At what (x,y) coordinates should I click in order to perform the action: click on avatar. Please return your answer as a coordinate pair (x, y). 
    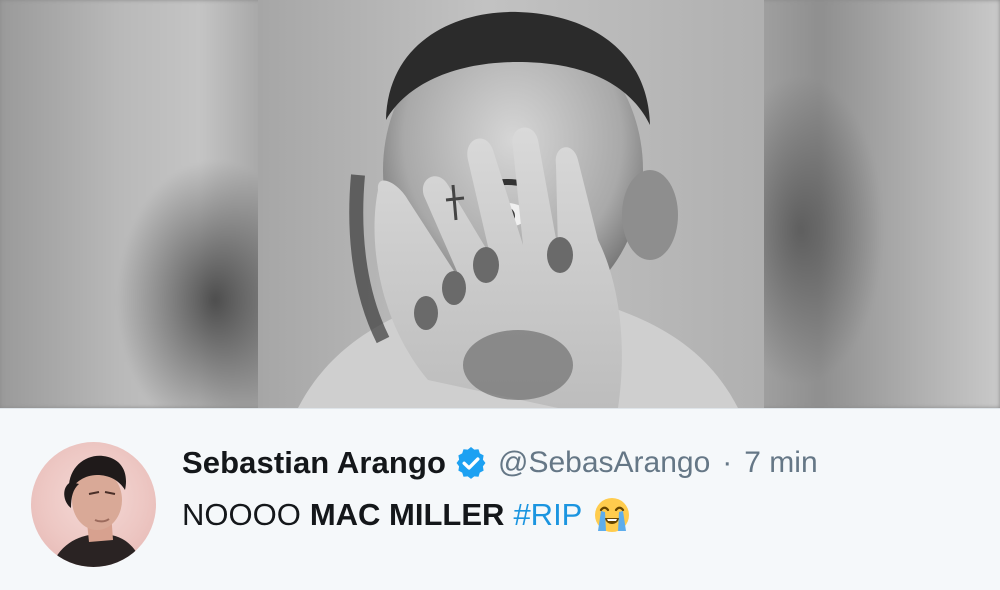
    Looking at the image, I should click on (93, 504).